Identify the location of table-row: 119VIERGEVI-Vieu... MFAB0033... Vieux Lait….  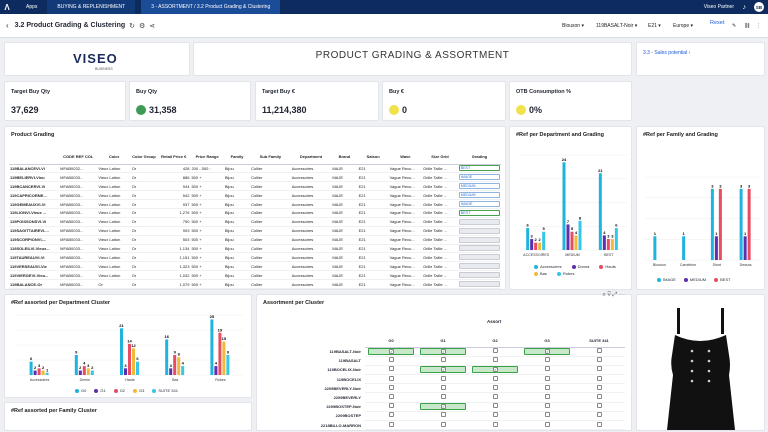
(255, 275).